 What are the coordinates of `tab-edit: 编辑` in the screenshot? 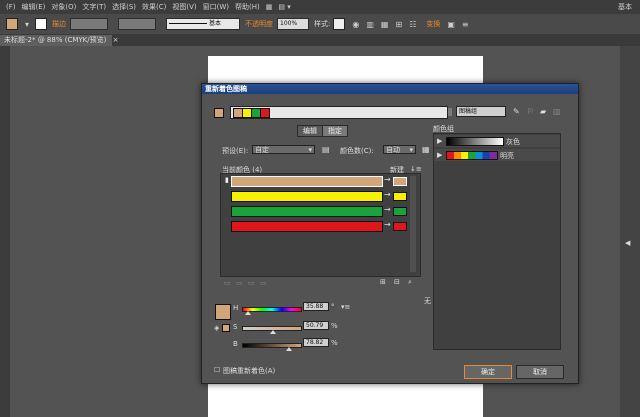 It's located at (310, 131).